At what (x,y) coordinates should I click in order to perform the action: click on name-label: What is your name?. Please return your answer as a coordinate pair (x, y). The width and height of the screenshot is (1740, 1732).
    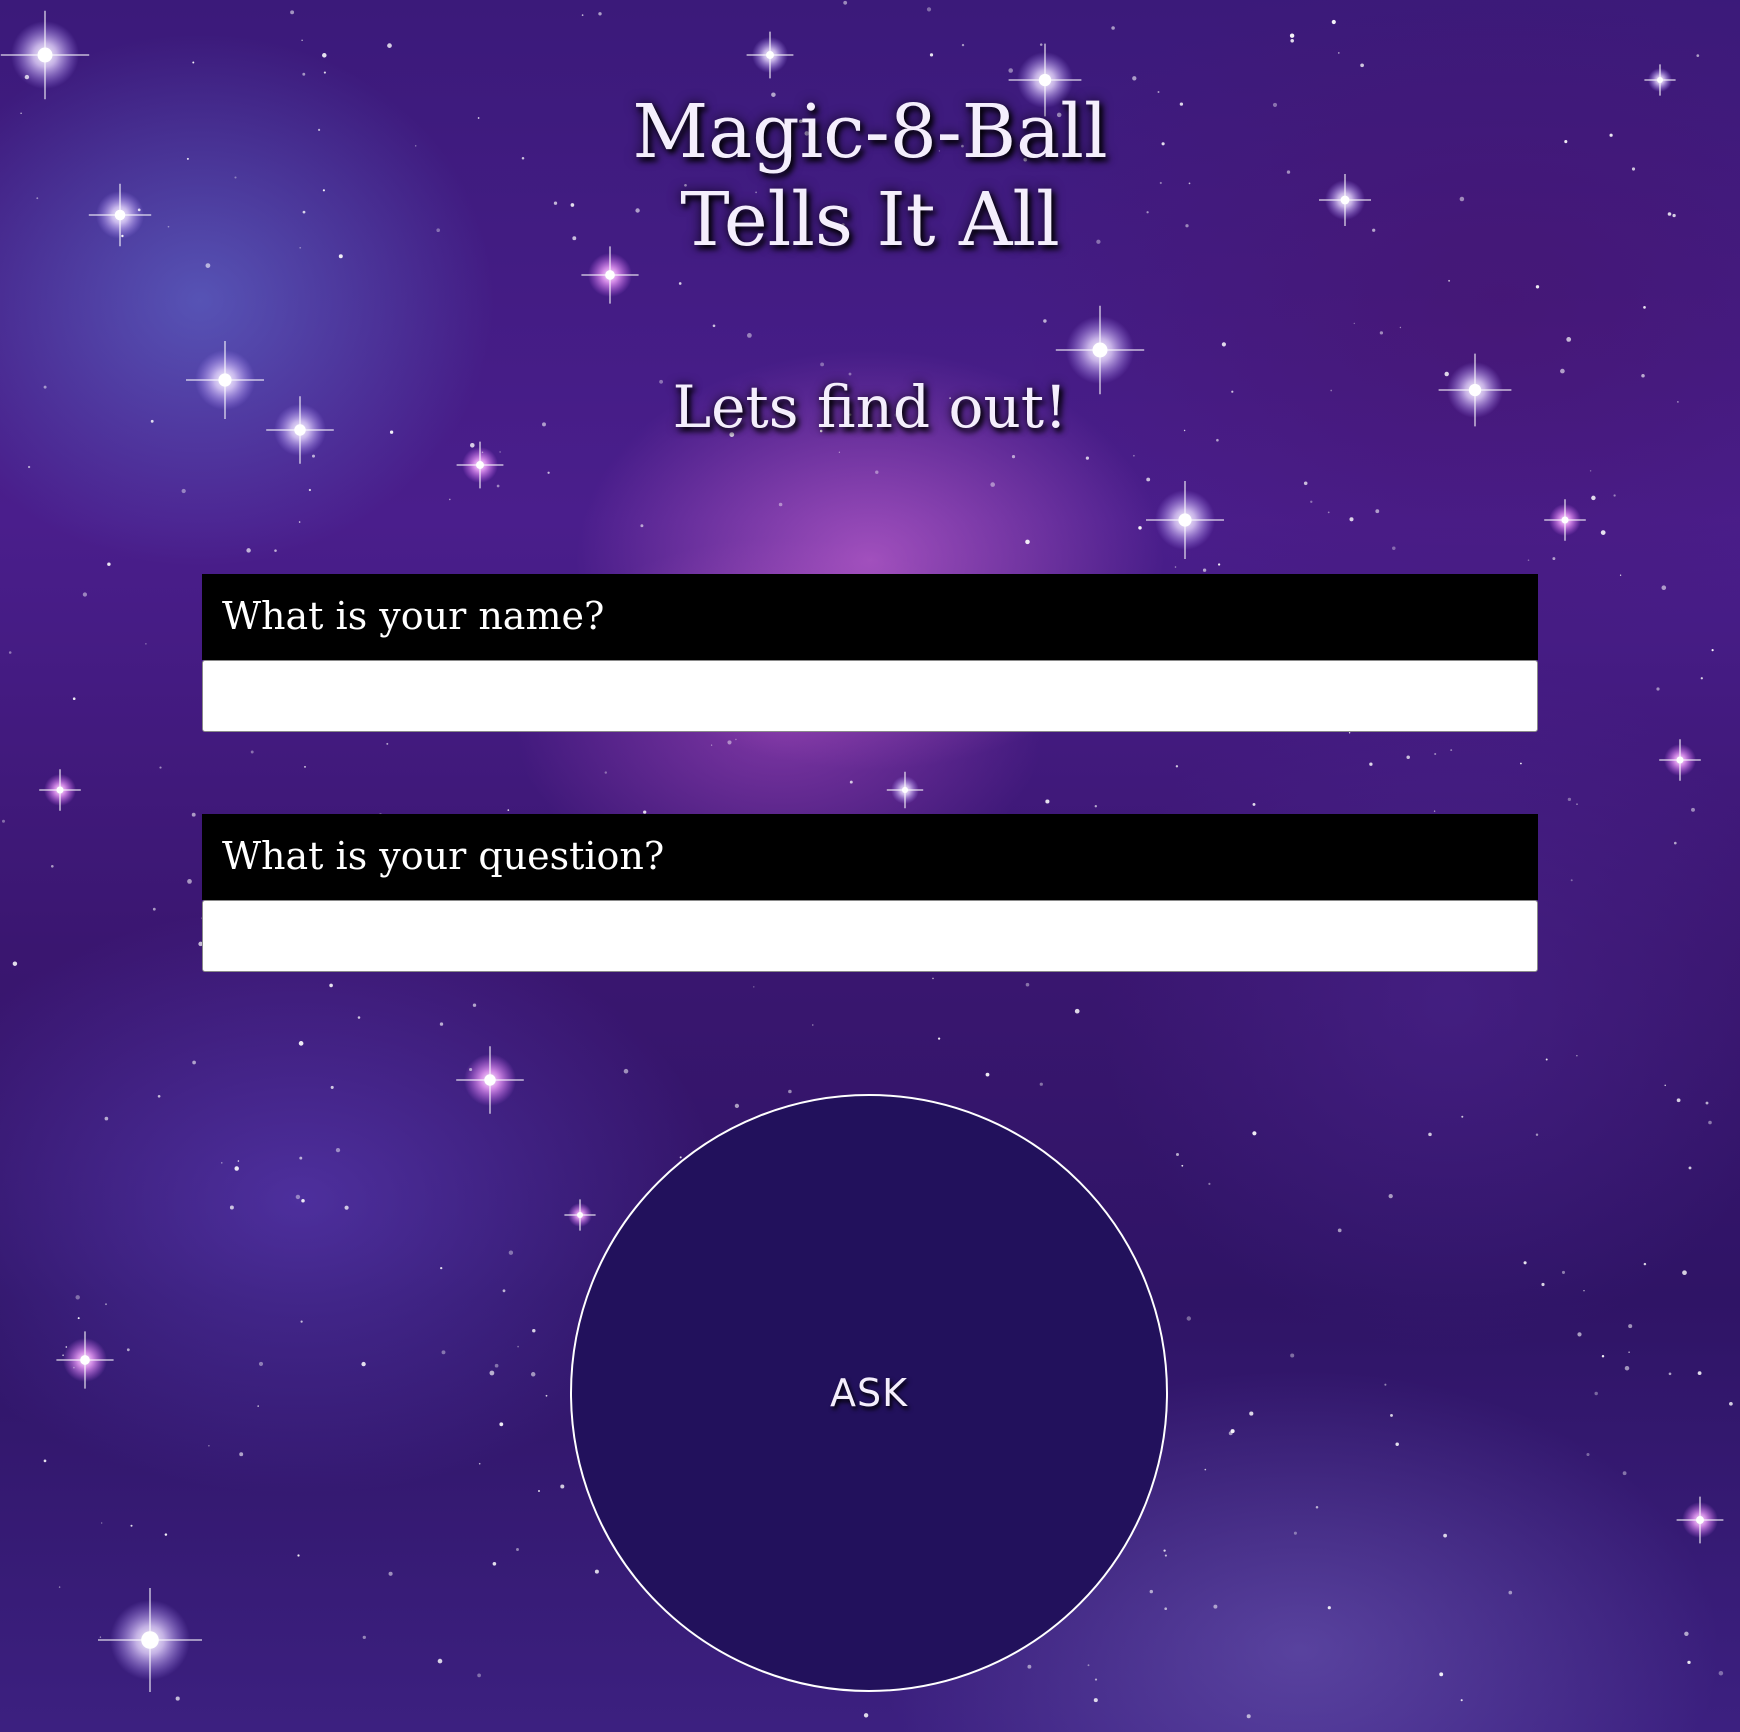
    Looking at the image, I should click on (870, 617).